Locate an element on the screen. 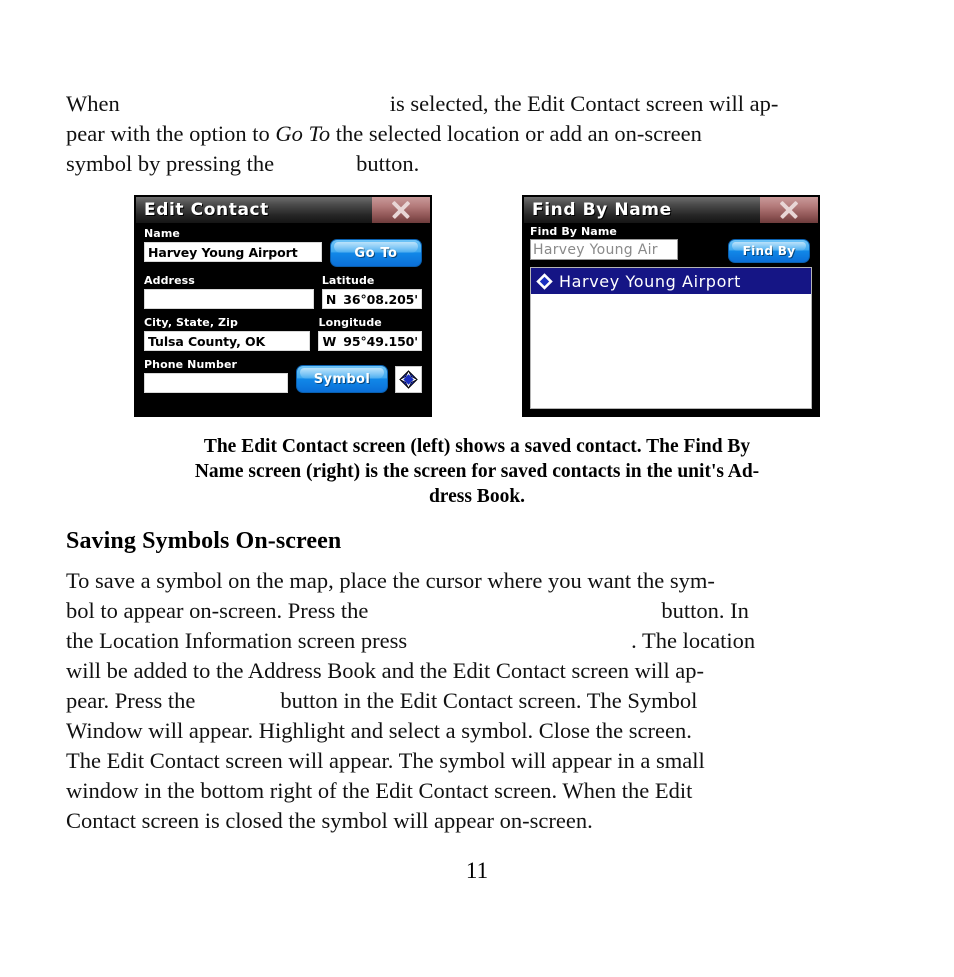  intro-line-2-before: pear with the option to is located at coordinates (171, 133).